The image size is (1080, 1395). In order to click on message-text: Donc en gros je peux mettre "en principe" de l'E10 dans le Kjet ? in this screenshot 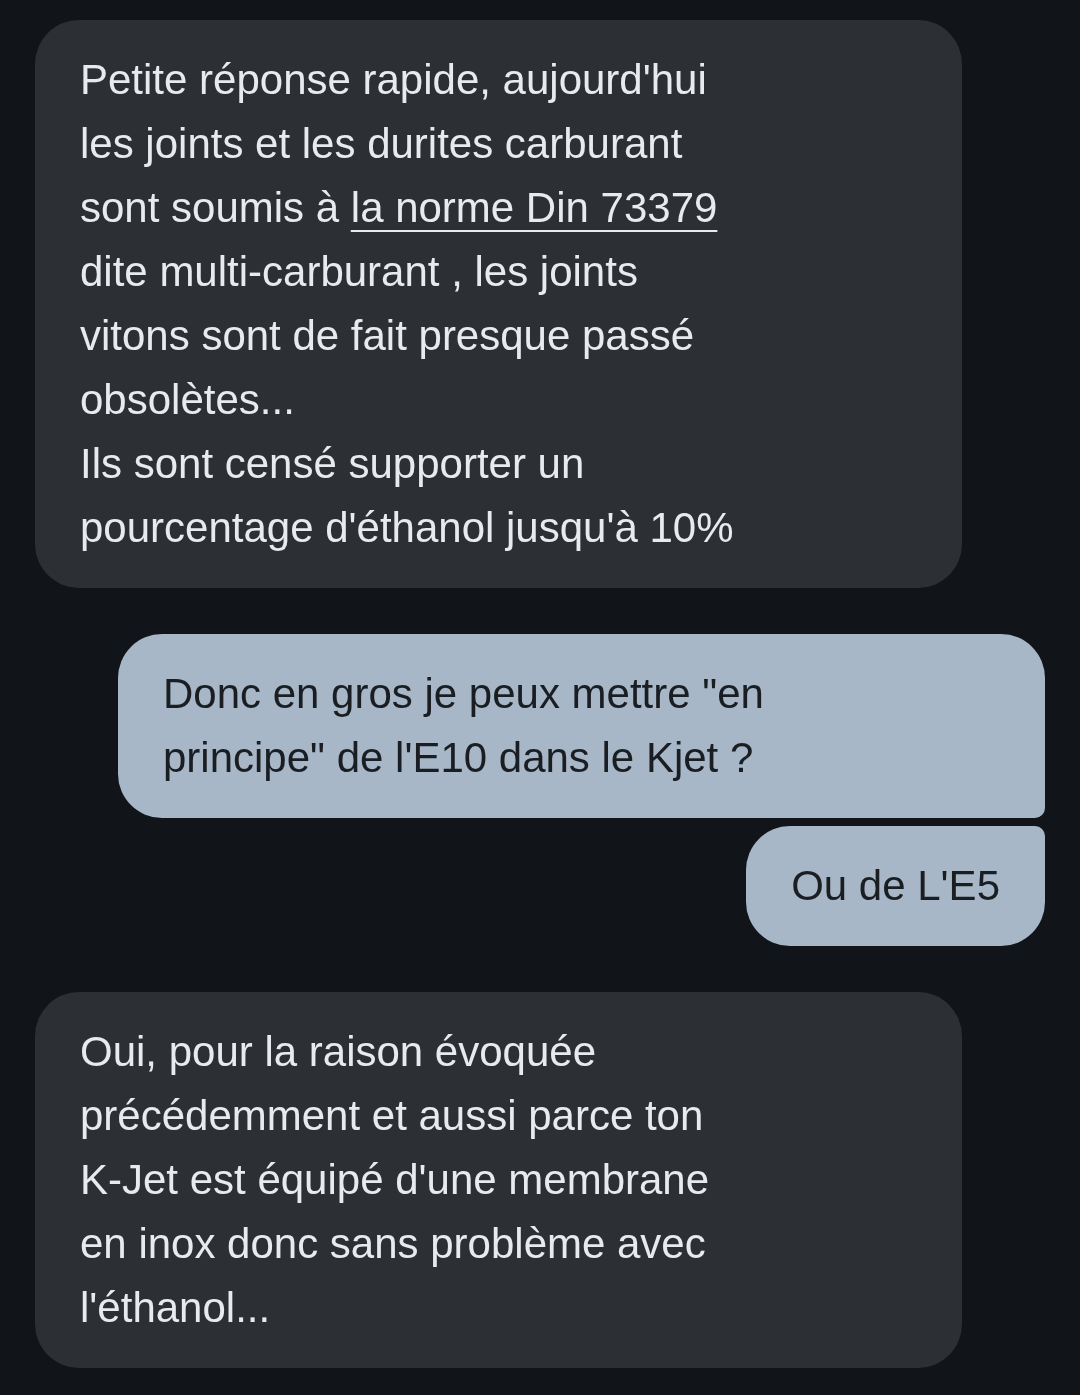, I will do `click(464, 726)`.